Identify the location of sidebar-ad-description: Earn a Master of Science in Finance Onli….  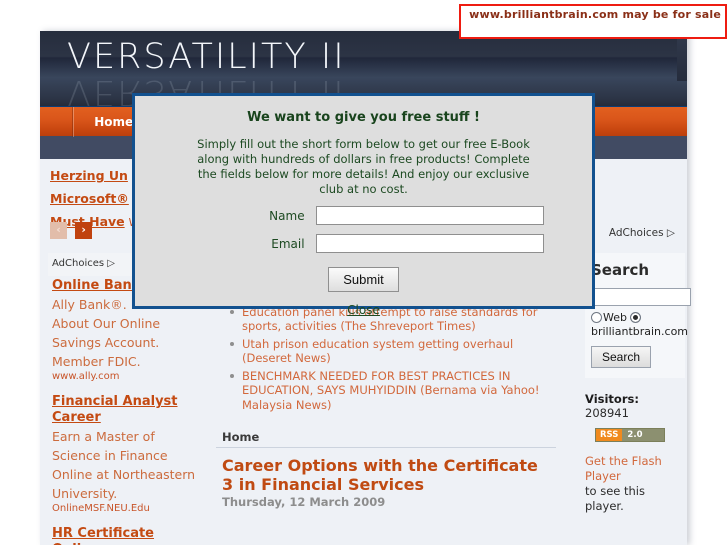
(124, 465).